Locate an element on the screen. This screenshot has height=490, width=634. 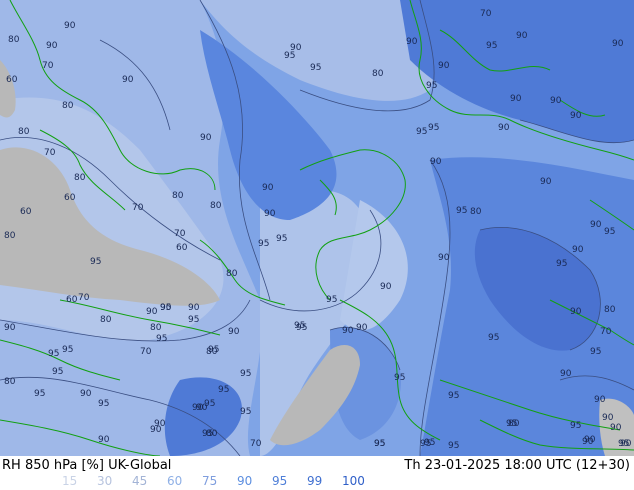
legend-value: 95 is located at coordinates (280, 481).